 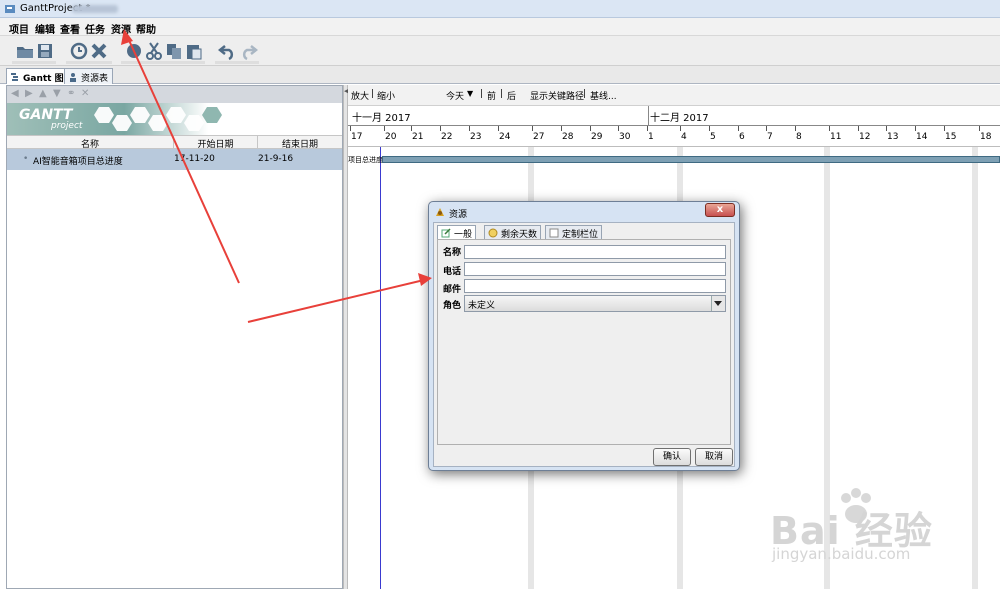 What do you see at coordinates (446, 233) in the screenshot?
I see `edit-icon` at bounding box center [446, 233].